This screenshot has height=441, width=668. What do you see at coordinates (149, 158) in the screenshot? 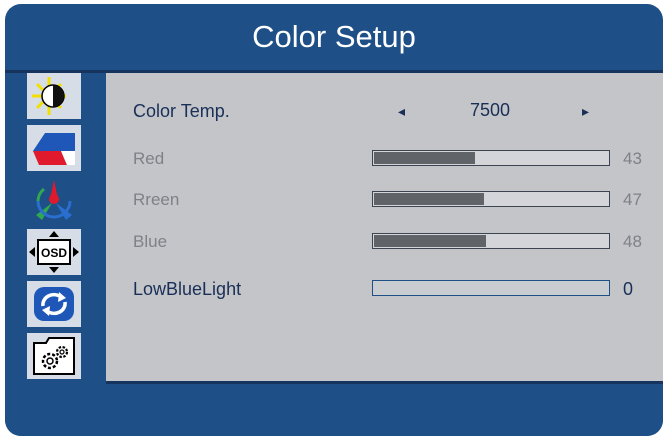
I see `red-label: Red` at bounding box center [149, 158].